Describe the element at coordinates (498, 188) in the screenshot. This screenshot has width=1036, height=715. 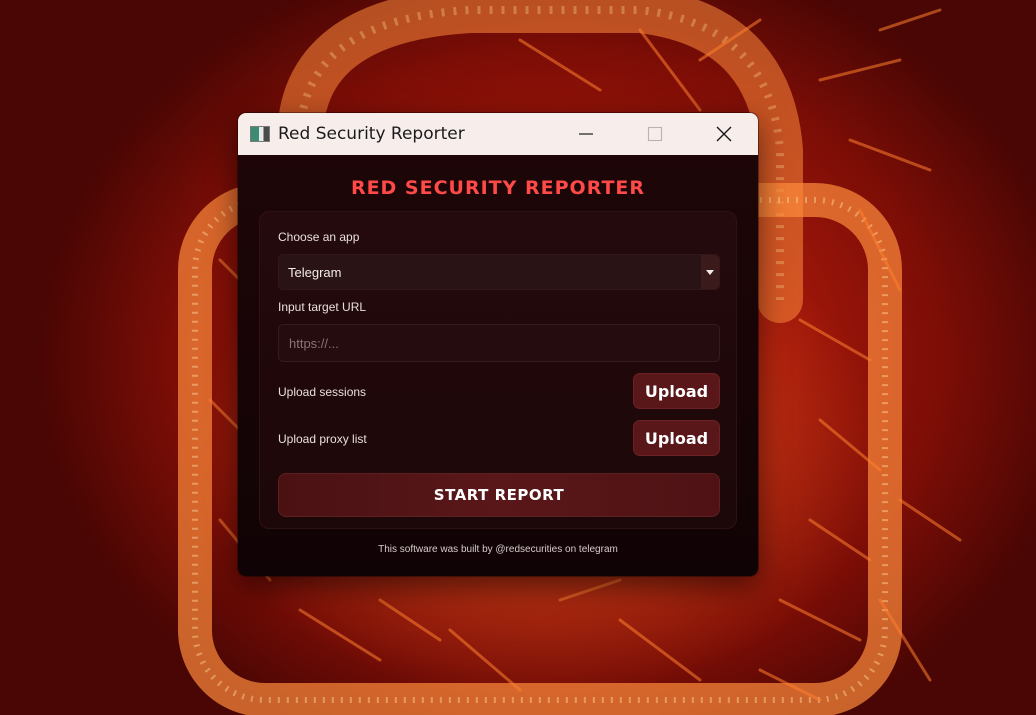
I see `app-heading: RED SECURITY REPORTER` at that location.